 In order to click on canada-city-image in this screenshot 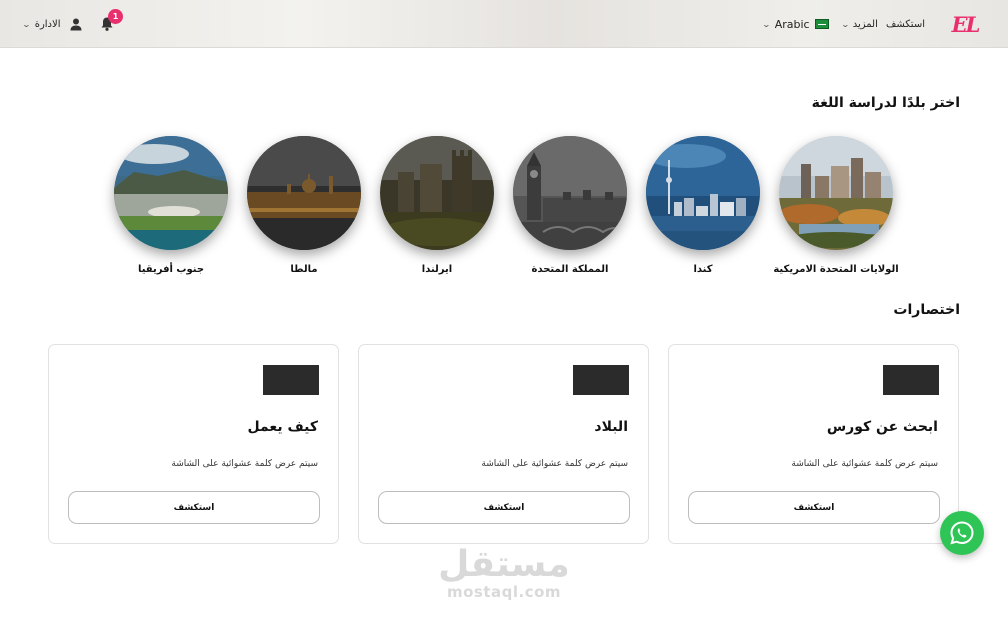, I will do `click(703, 193)`.